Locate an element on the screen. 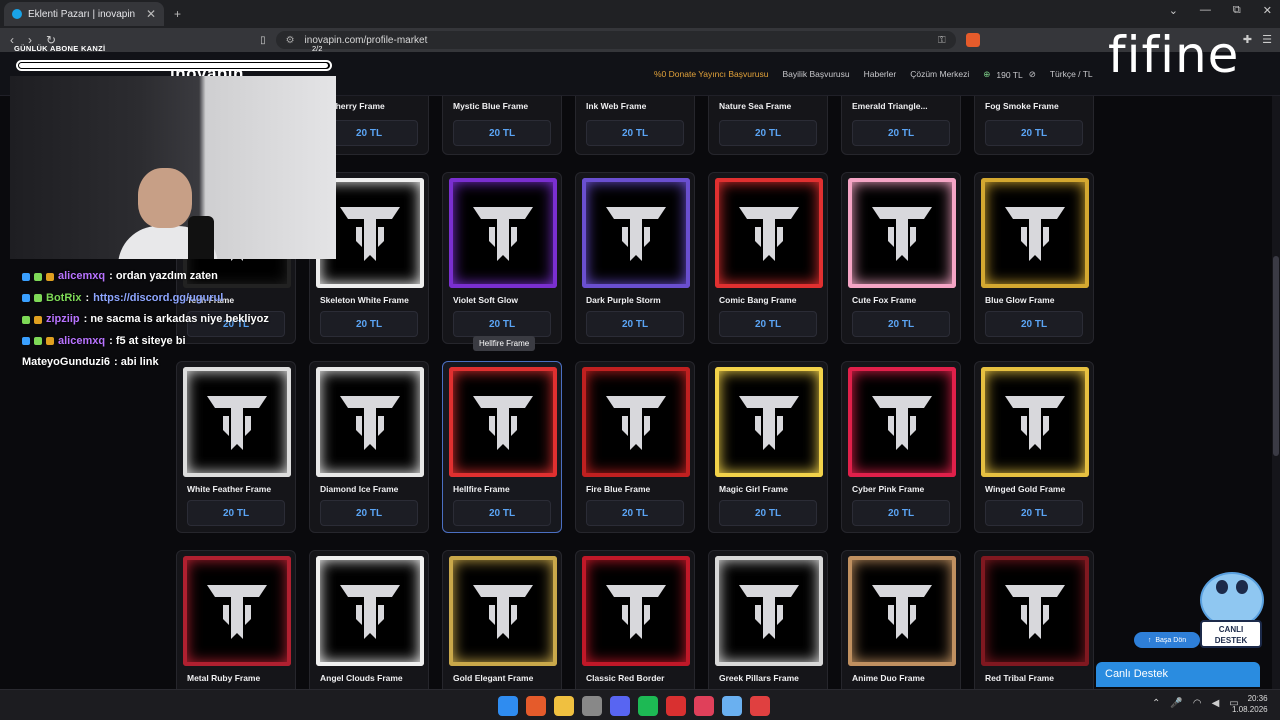  product-card: Diamond Ice Frame 20 TL is located at coordinates (369, 447).